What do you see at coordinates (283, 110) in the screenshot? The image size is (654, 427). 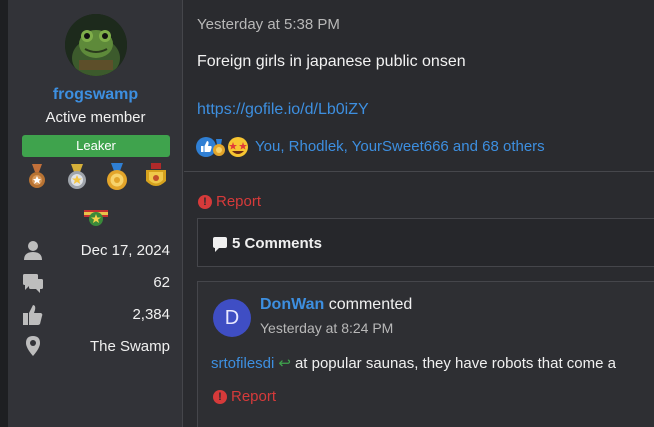 I see `post-link: https://gofile.io/d/Lb0iZY` at bounding box center [283, 110].